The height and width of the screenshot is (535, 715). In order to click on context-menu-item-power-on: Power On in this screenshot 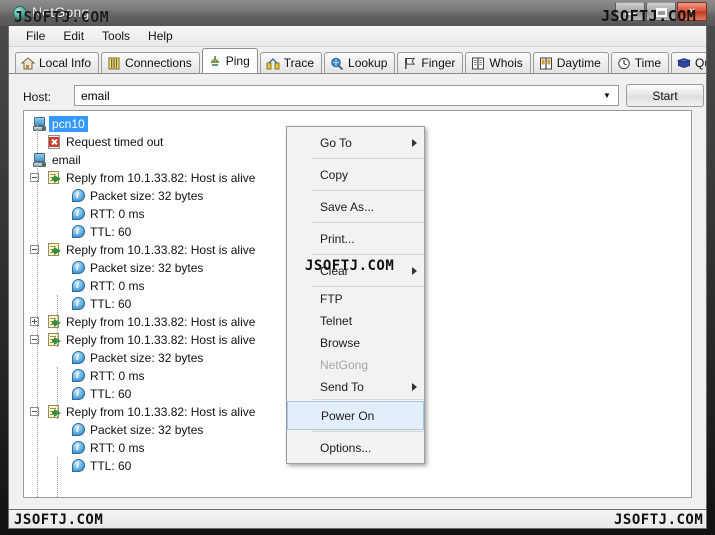, I will do `click(355, 415)`.